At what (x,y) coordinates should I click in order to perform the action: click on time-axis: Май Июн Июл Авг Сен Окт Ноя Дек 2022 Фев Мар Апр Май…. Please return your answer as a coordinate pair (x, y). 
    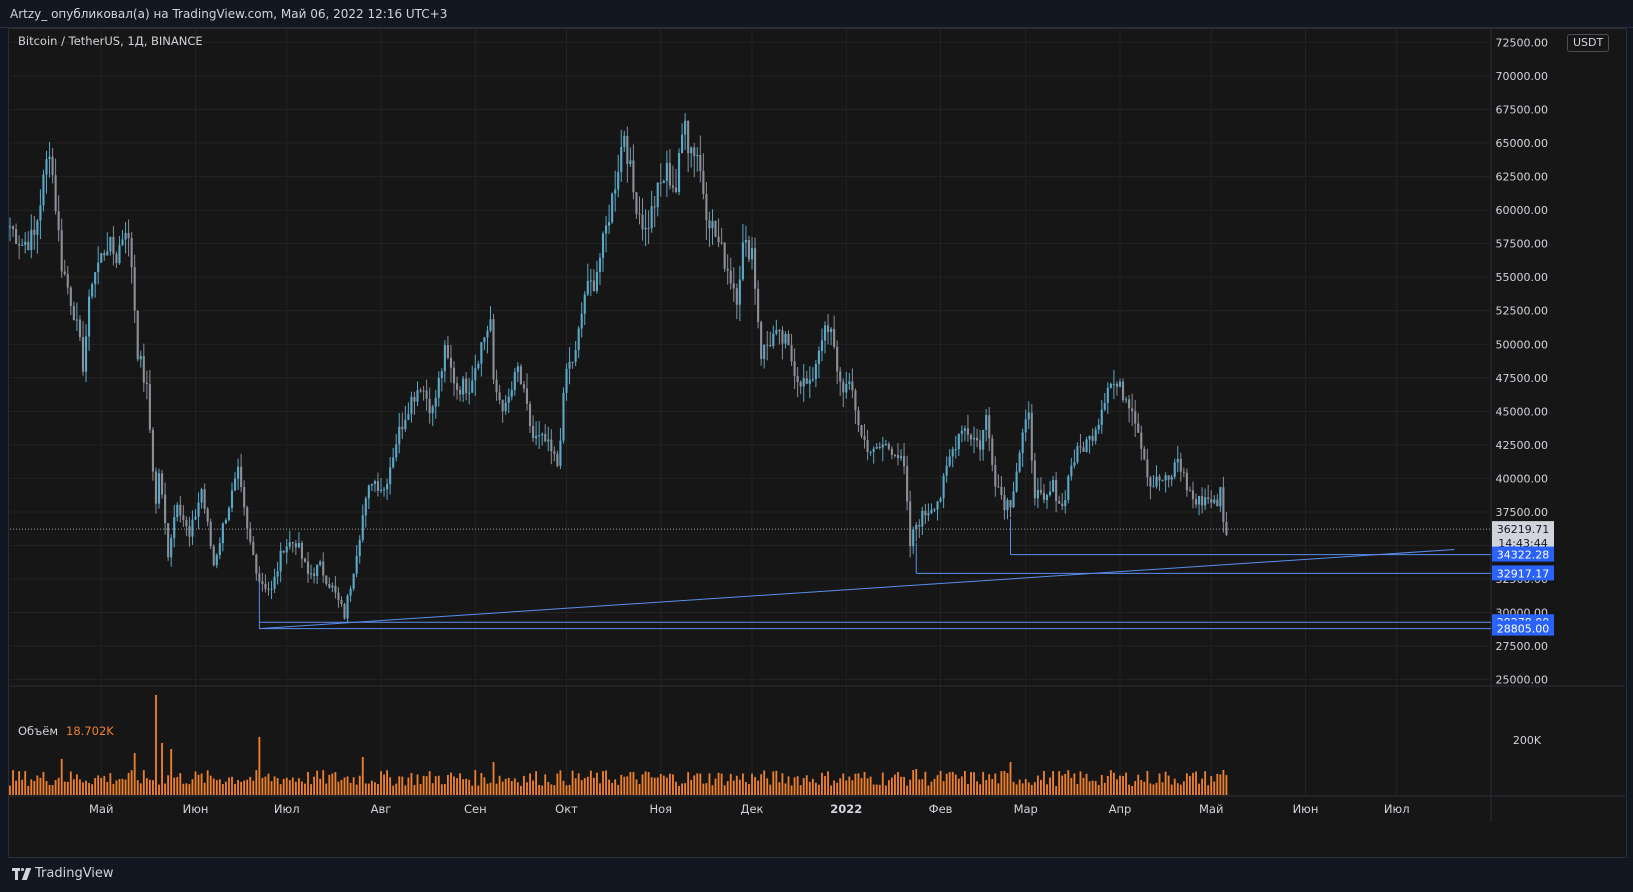
    Looking at the image, I should click on (749, 809).